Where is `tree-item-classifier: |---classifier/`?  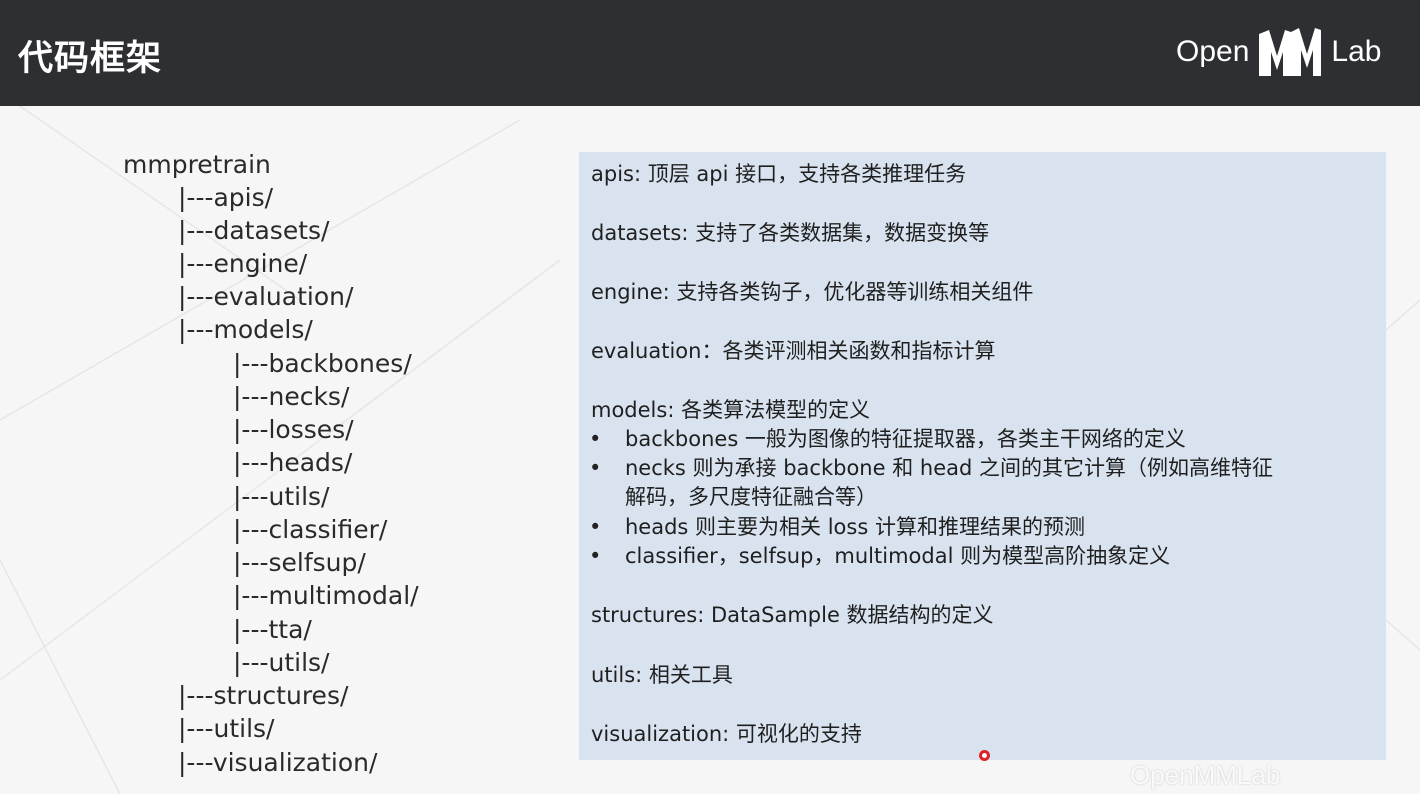
tree-item-classifier: |---classifier/ is located at coordinates (310, 529).